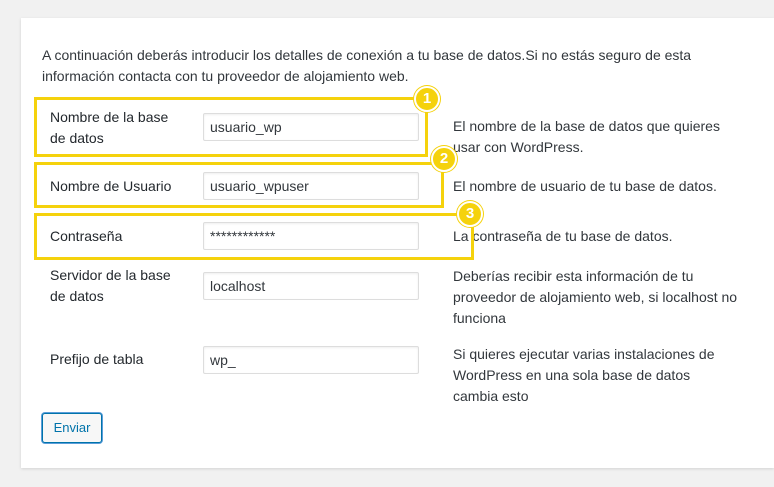 This screenshot has height=487, width=774. Describe the element at coordinates (109, 127) in the screenshot. I see `db-name-label: Nombre de la base de datos` at that location.